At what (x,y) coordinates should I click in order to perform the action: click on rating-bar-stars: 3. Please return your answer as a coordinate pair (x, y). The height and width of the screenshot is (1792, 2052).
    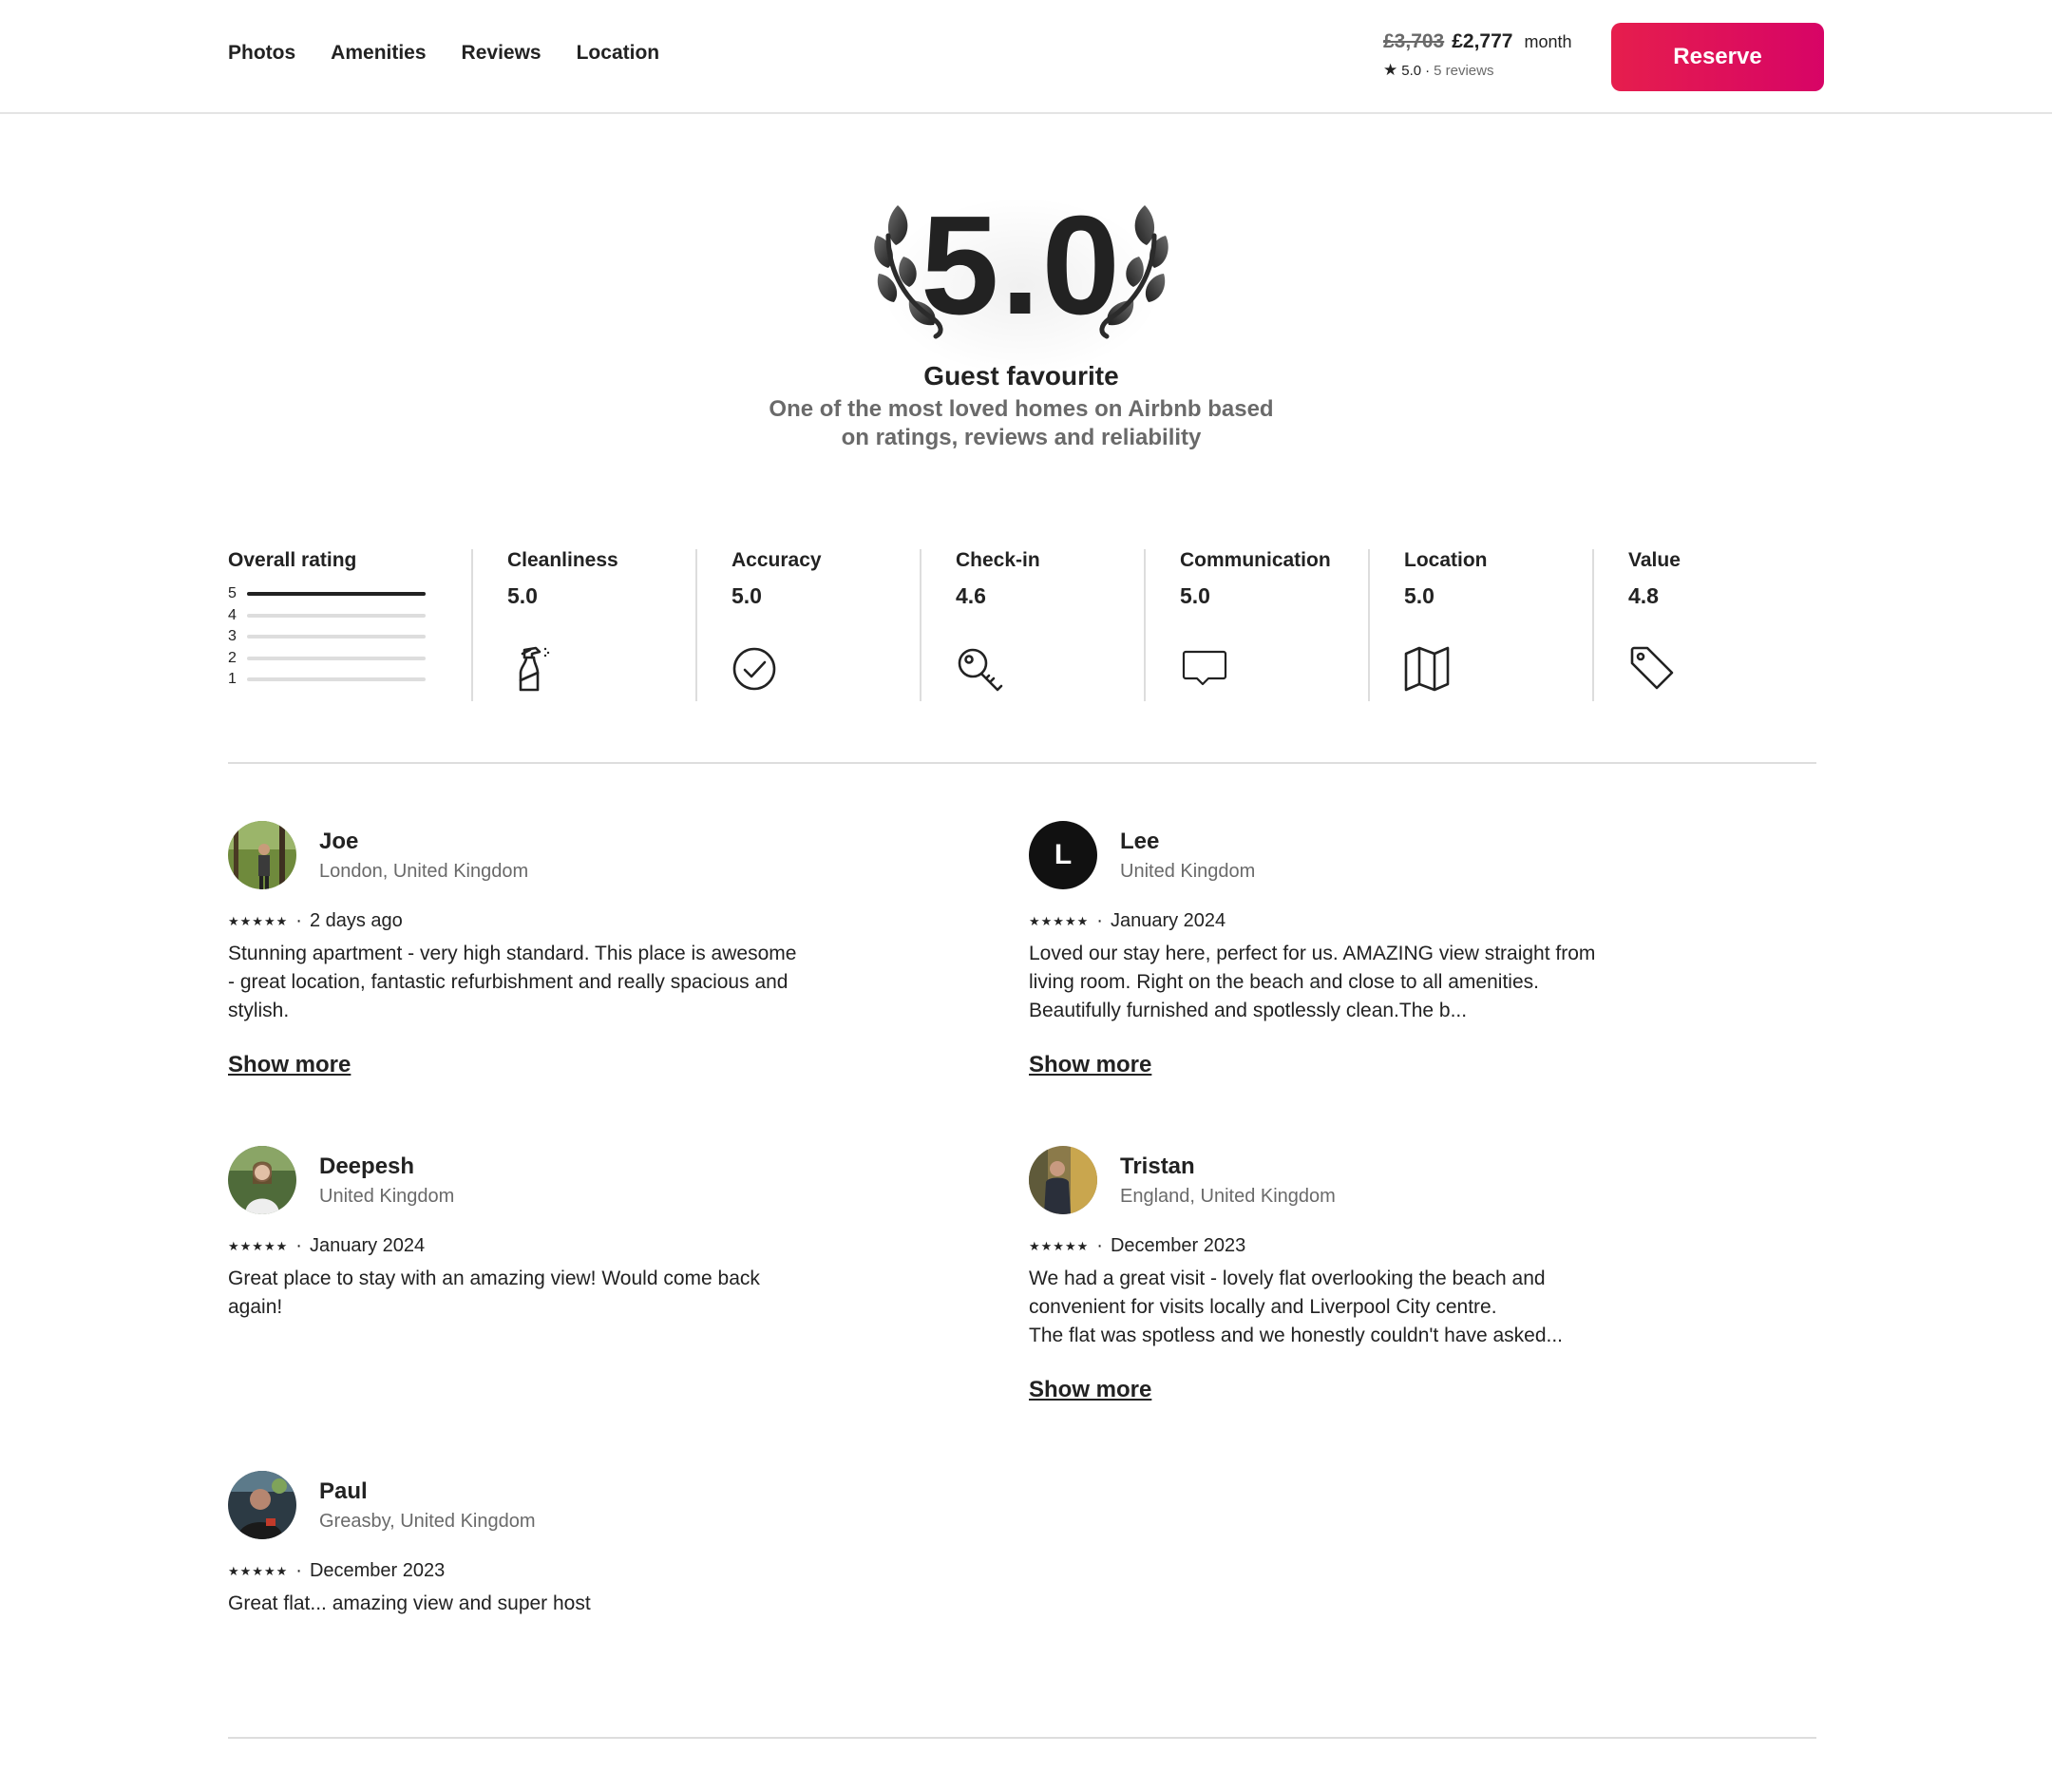
    Looking at the image, I should click on (232, 636).